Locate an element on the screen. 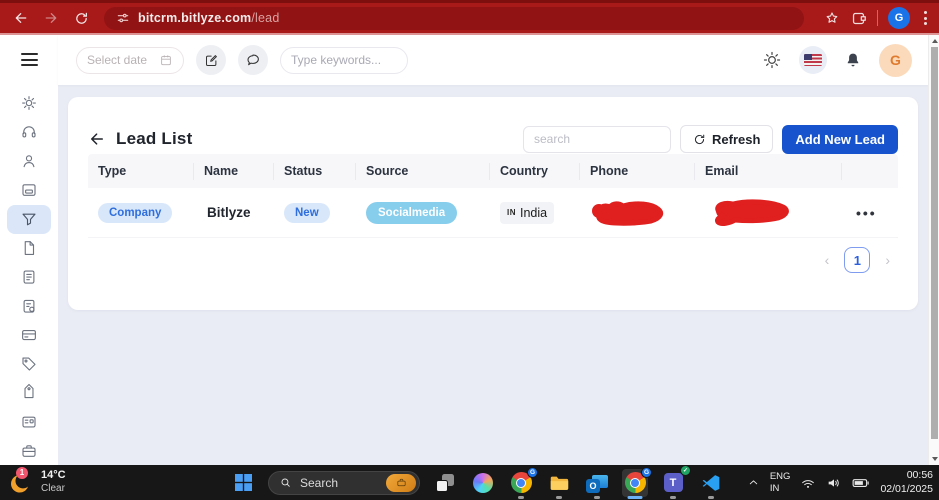  page-scrollbar is located at coordinates (933, 250).